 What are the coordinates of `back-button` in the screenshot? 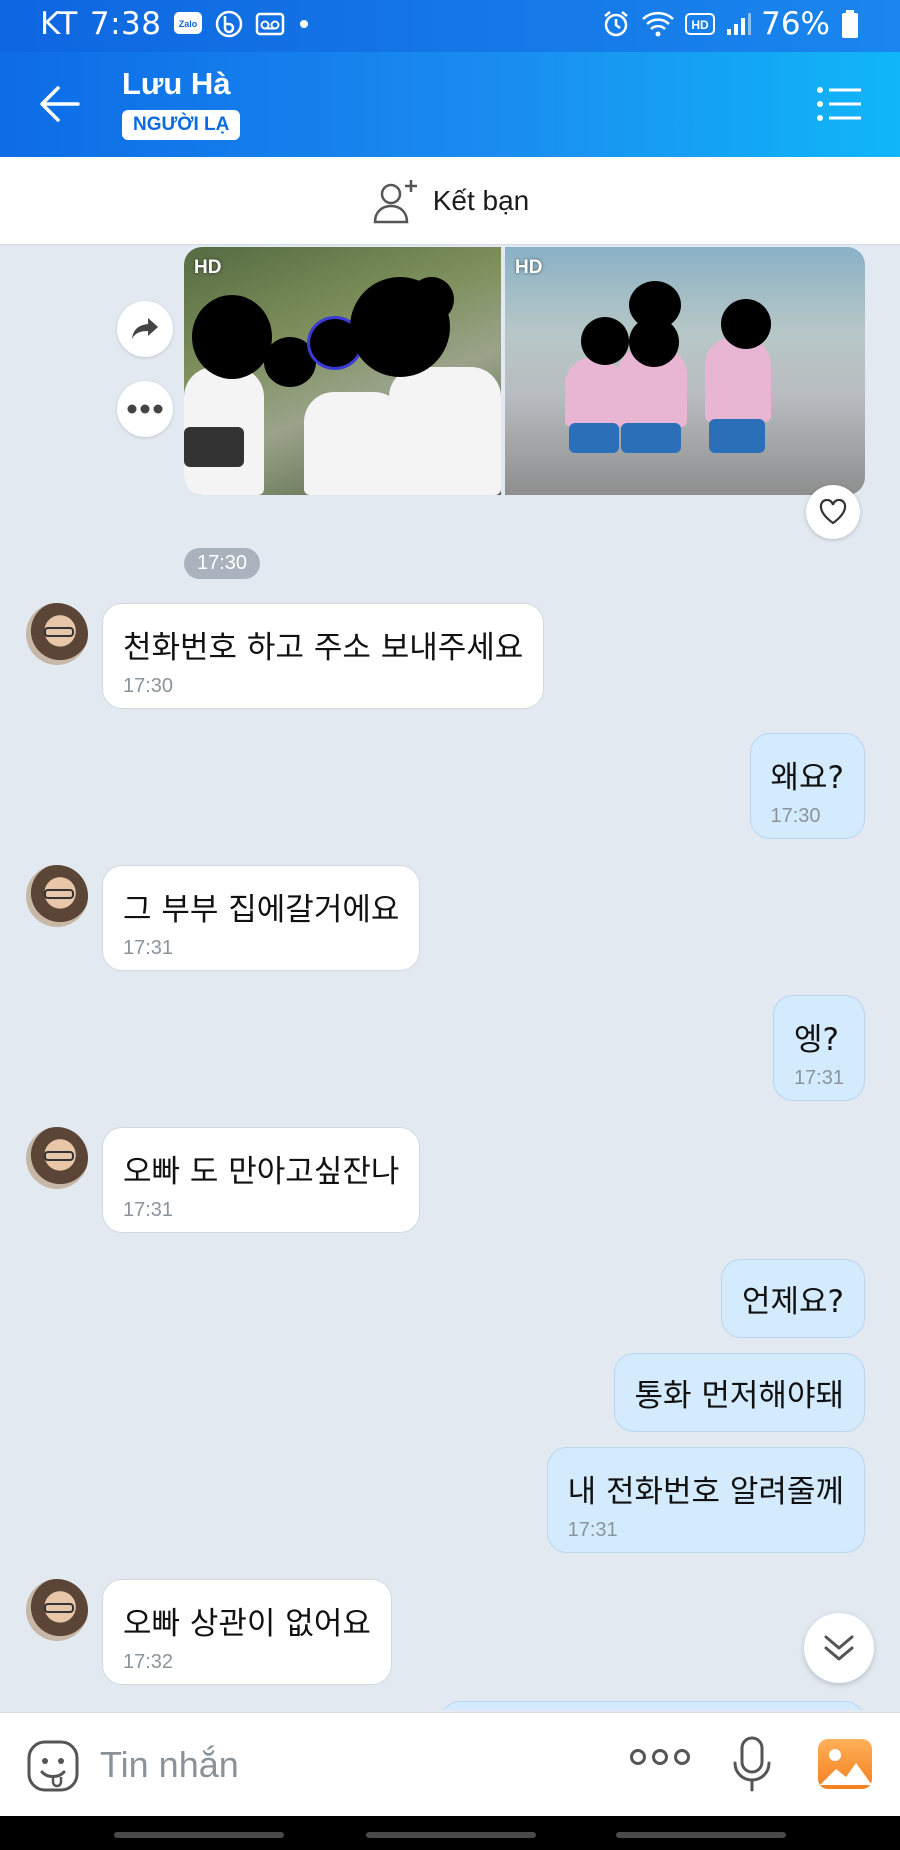 It's located at (60, 104).